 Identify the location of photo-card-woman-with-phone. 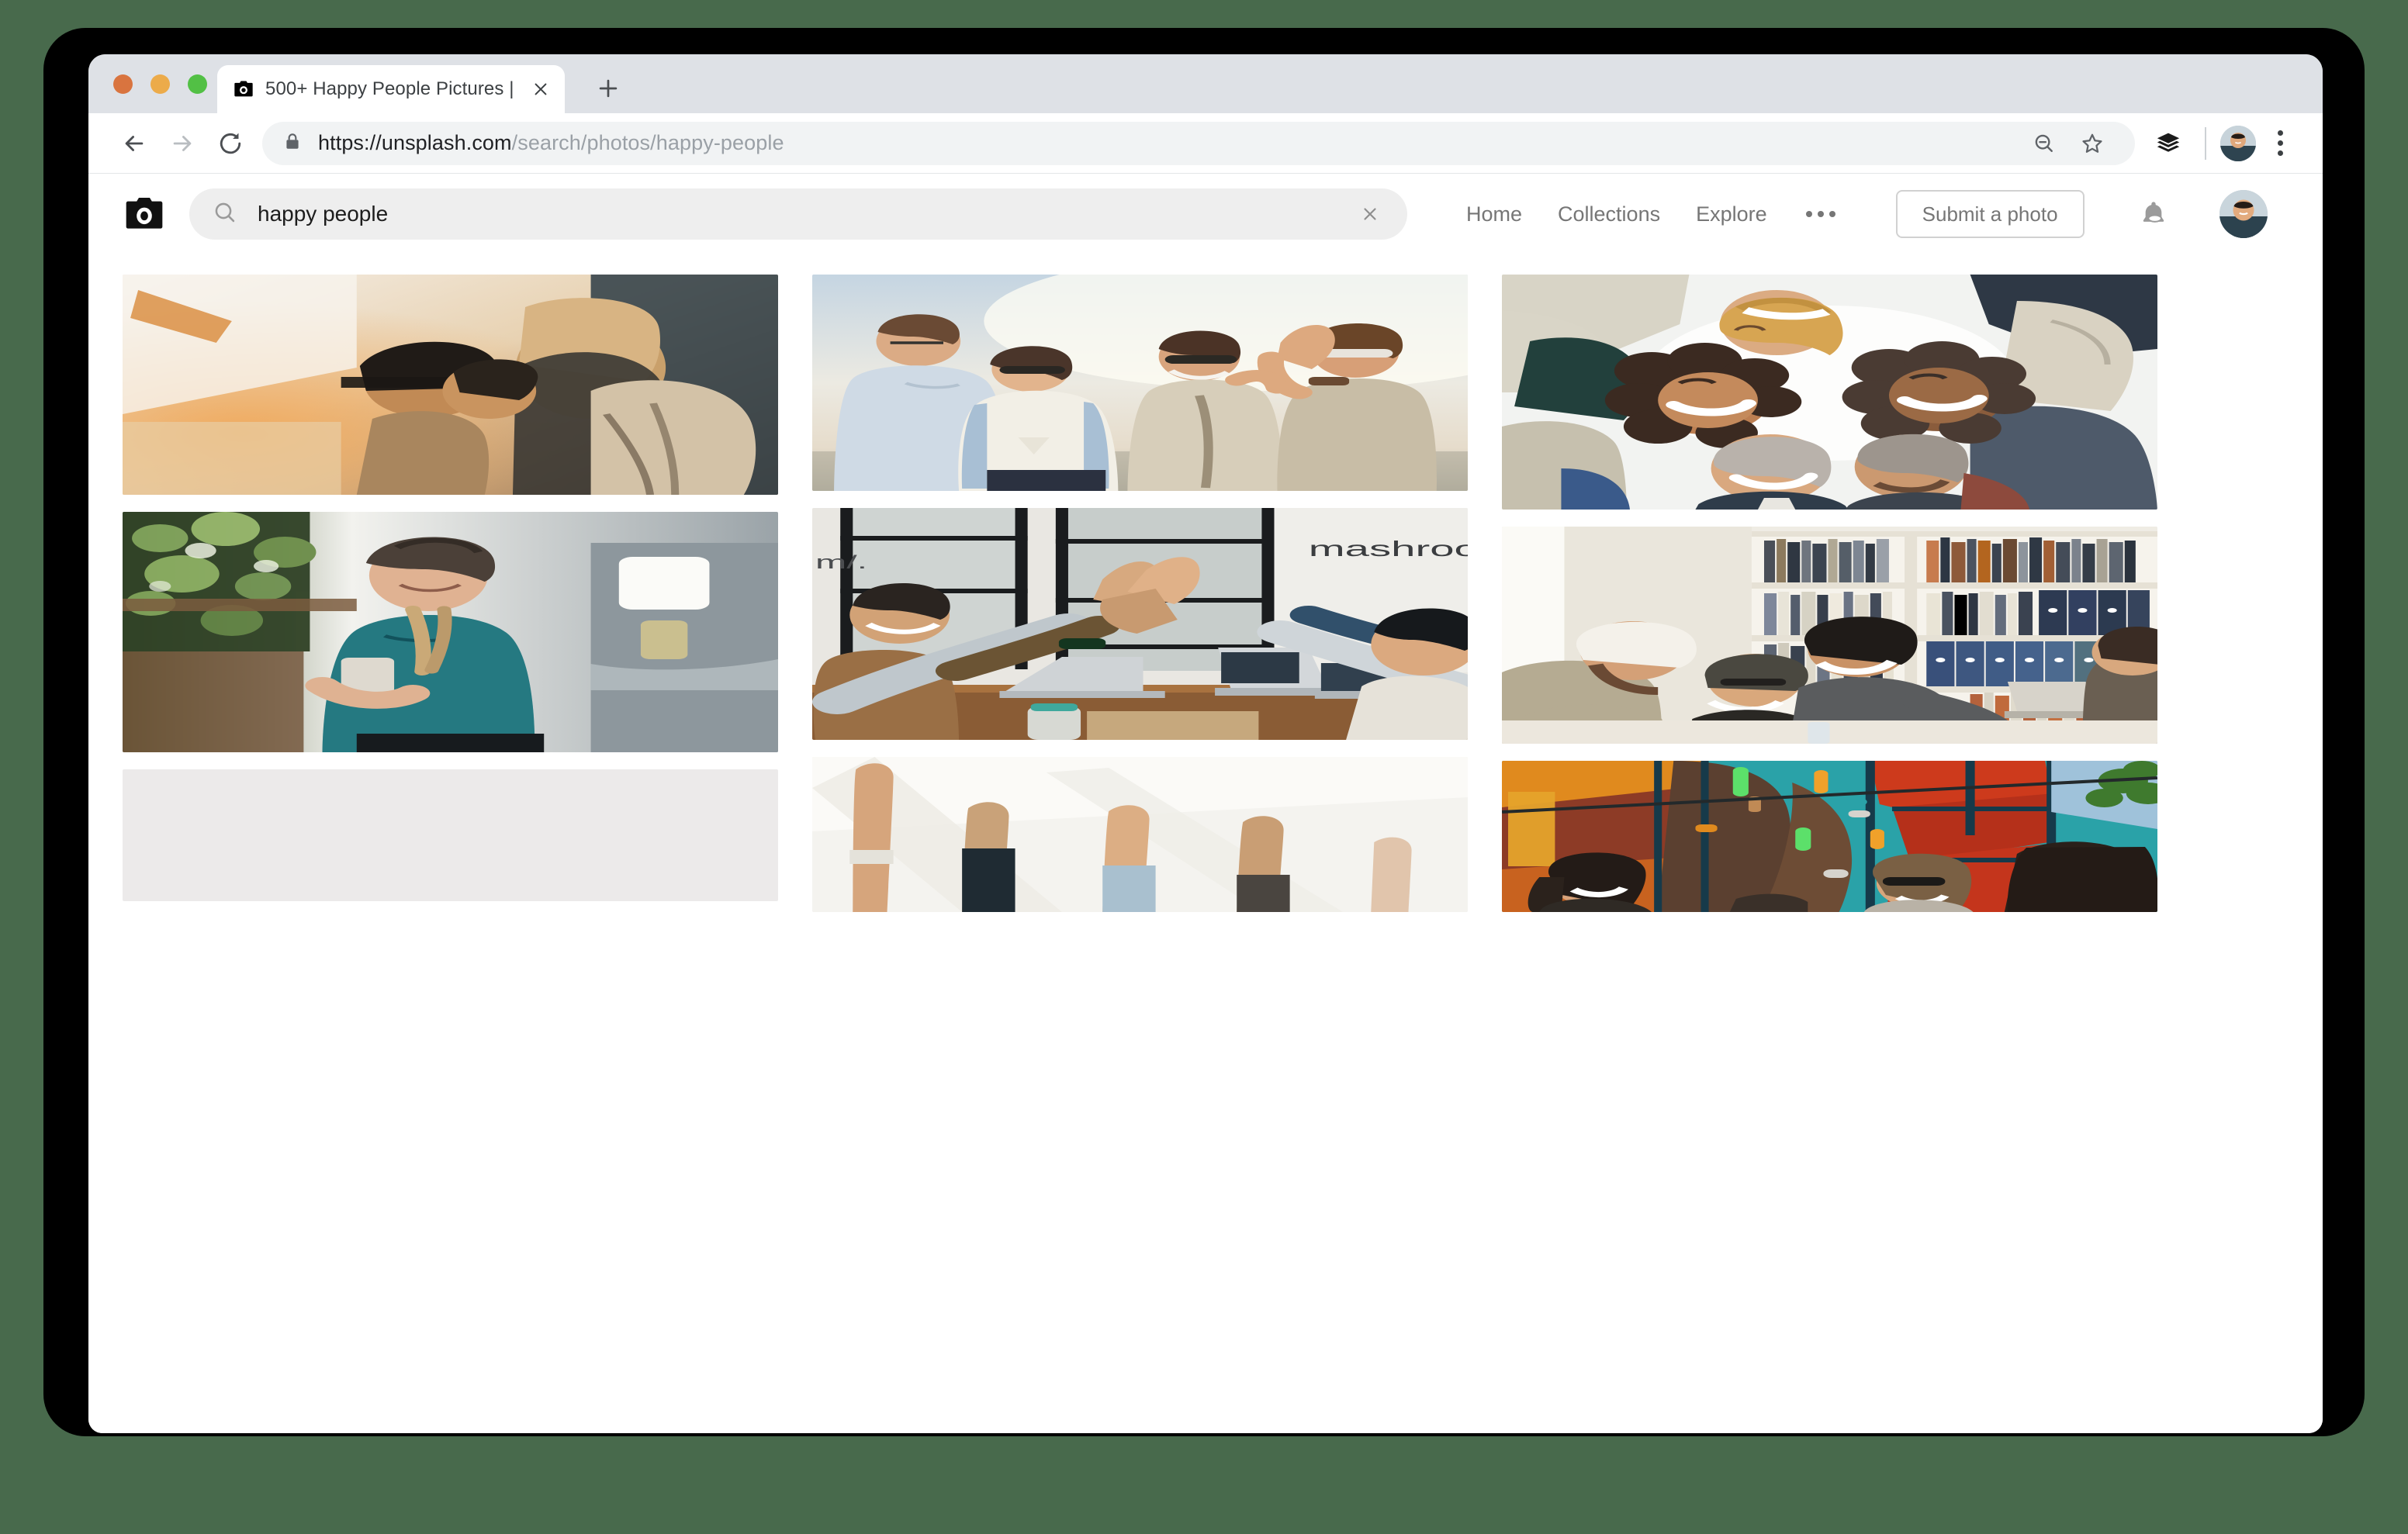
(450, 632).